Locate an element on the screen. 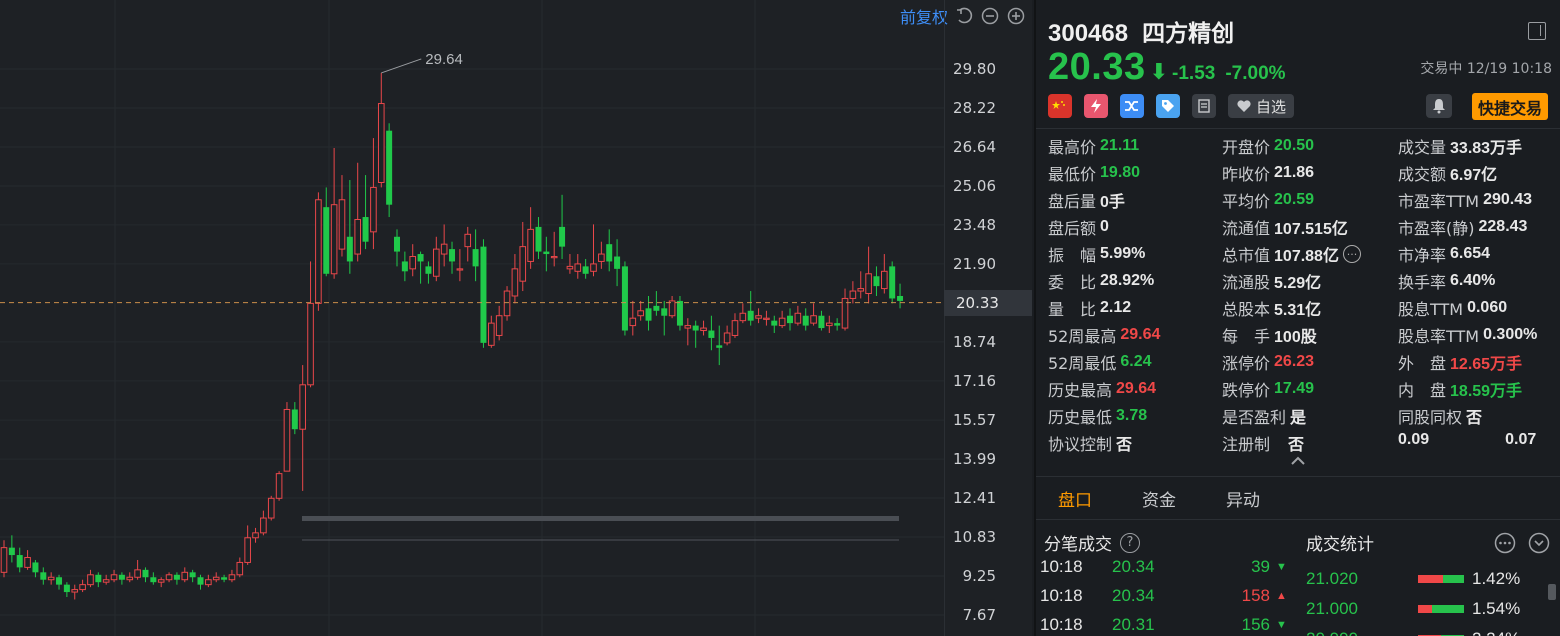 Image resolution: width=1560 pixels, height=636 pixels. quick-trade-button: 快捷交易 is located at coordinates (1509, 106).